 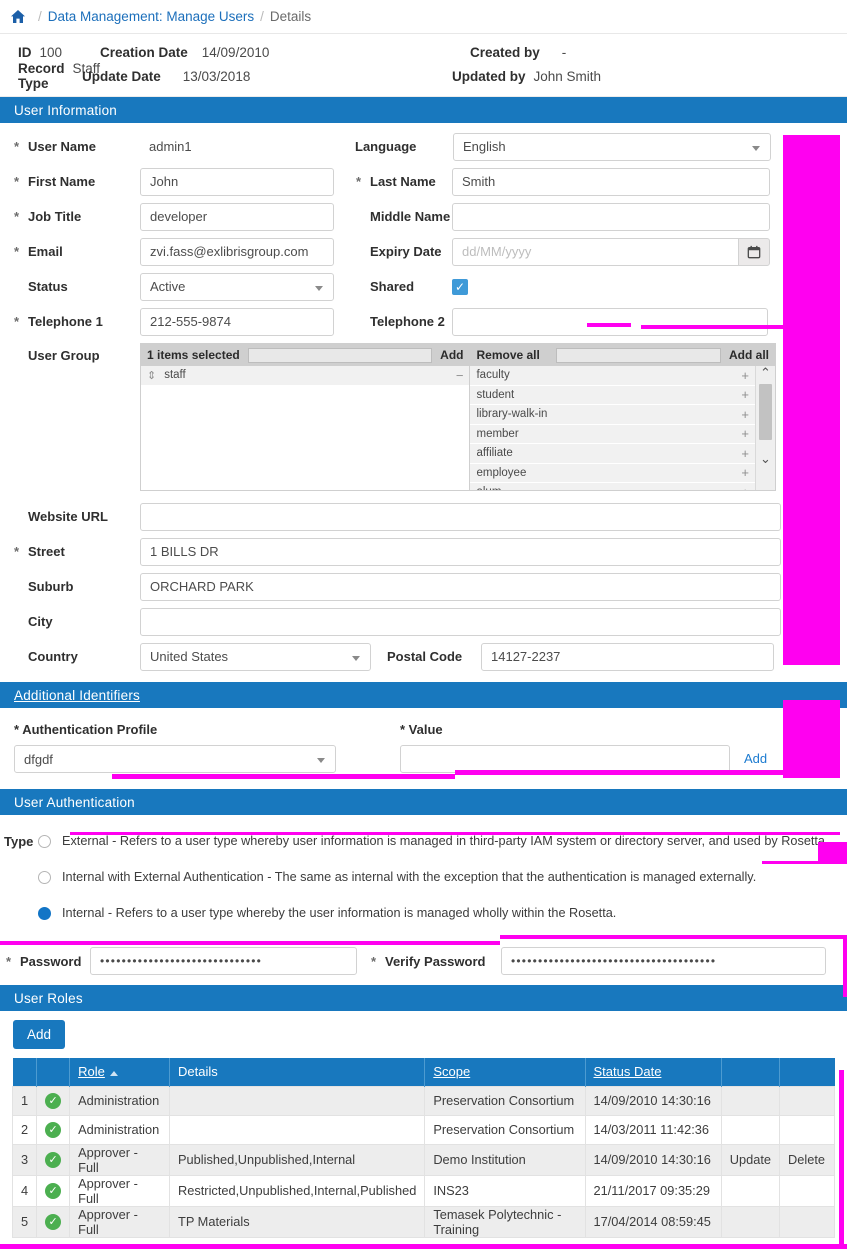 I want to click on password-input: ••••••••••••••••••••••••••••••, so click(x=223, y=961).